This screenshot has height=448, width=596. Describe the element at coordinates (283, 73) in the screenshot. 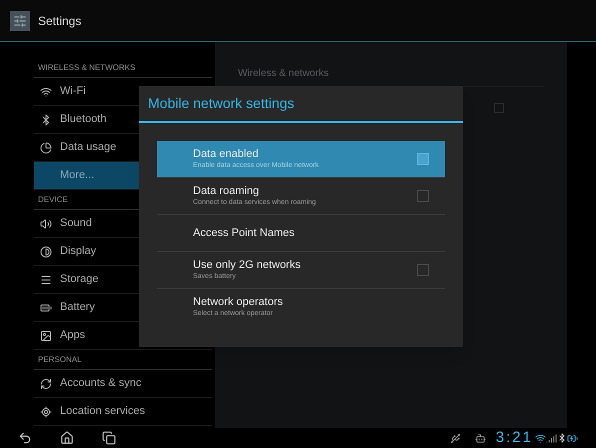

I see `pane-title: Wireless & networks` at that location.